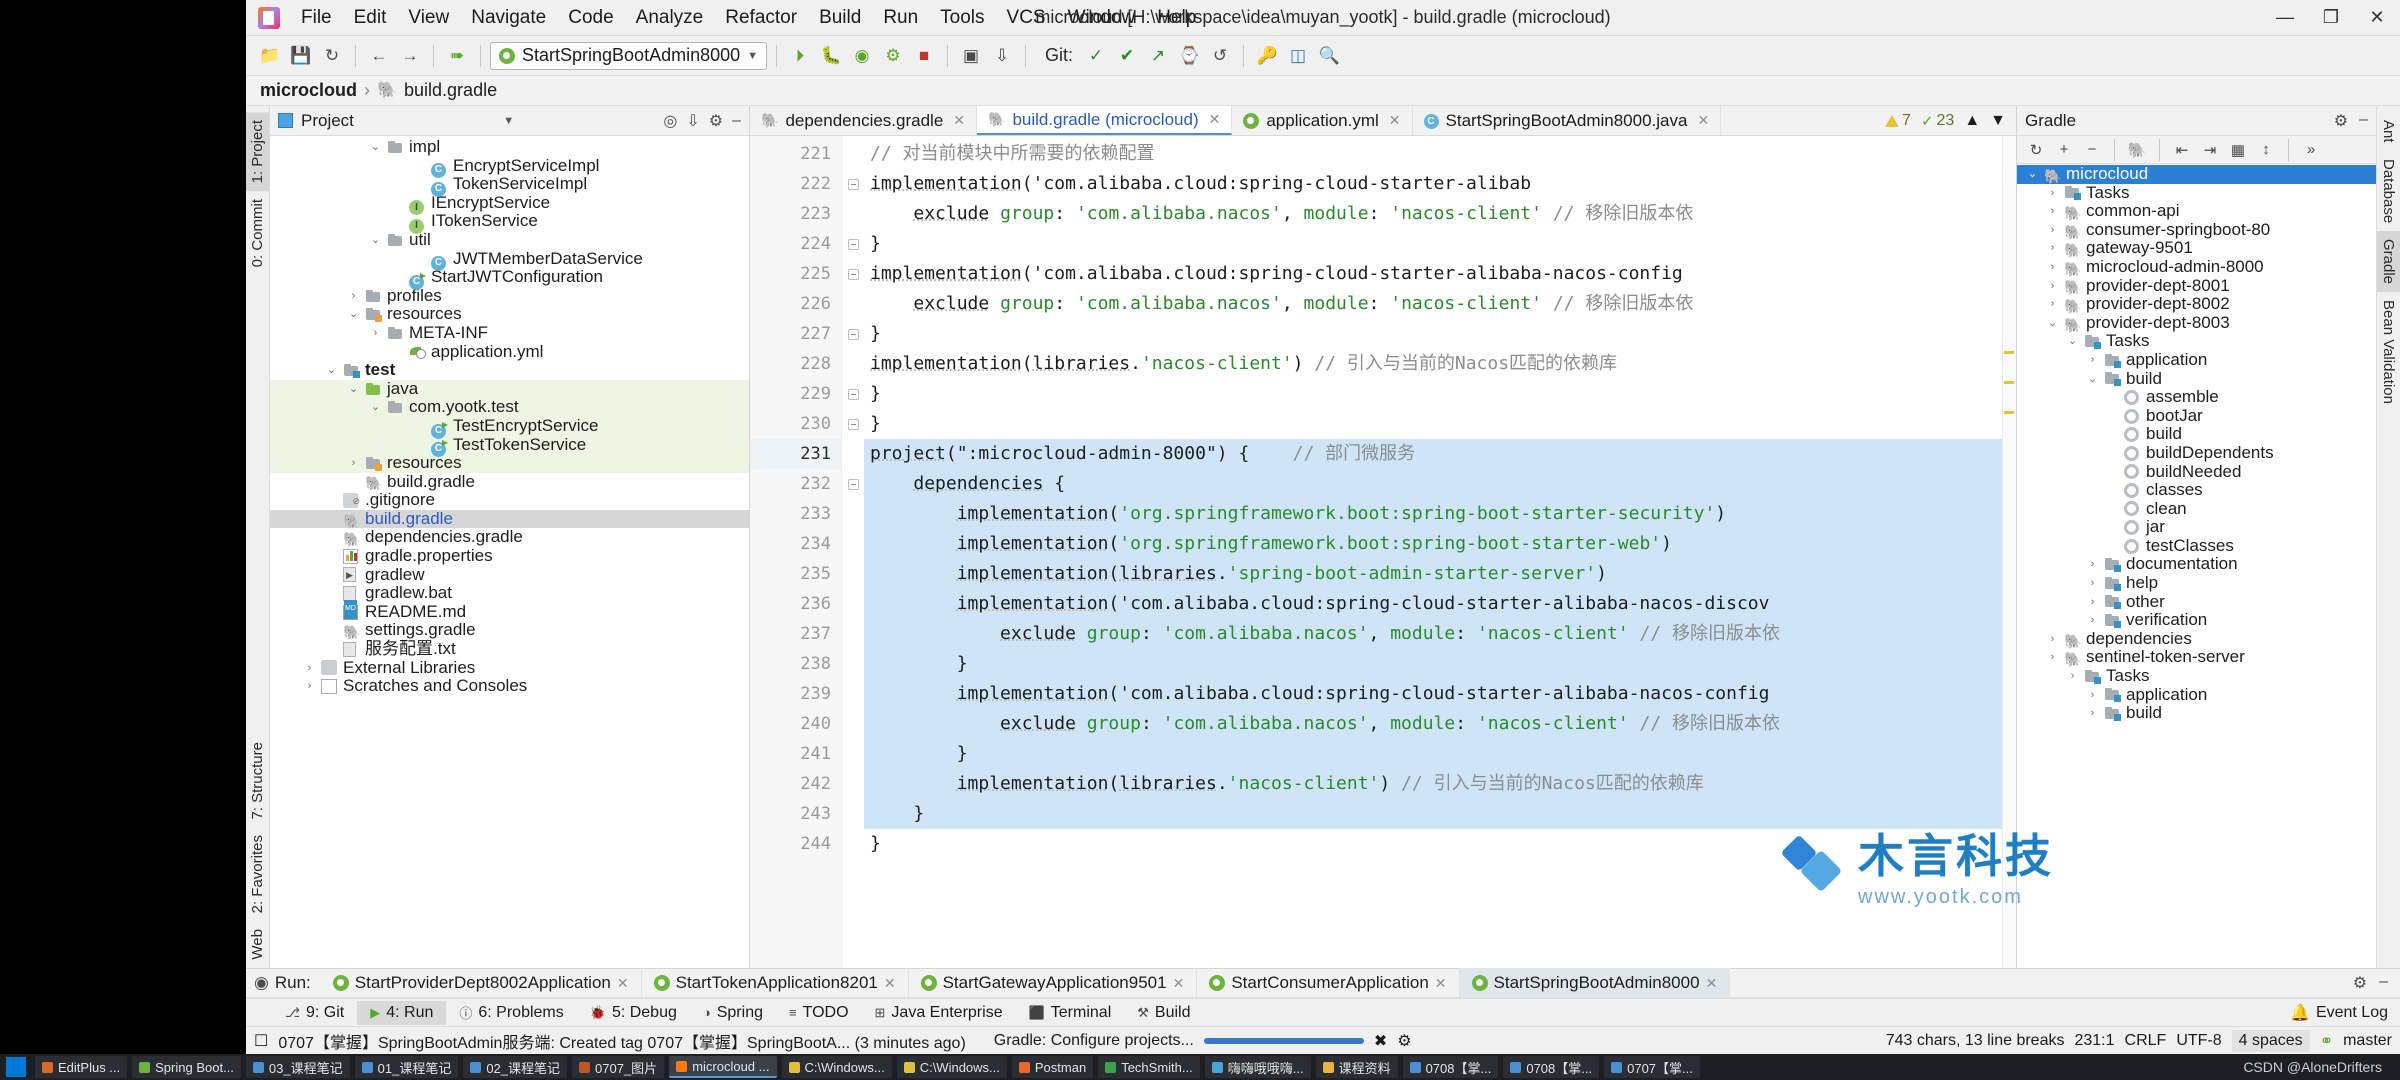  Describe the element at coordinates (257, 944) in the screenshot. I see `tool-tab-web: Web` at that location.